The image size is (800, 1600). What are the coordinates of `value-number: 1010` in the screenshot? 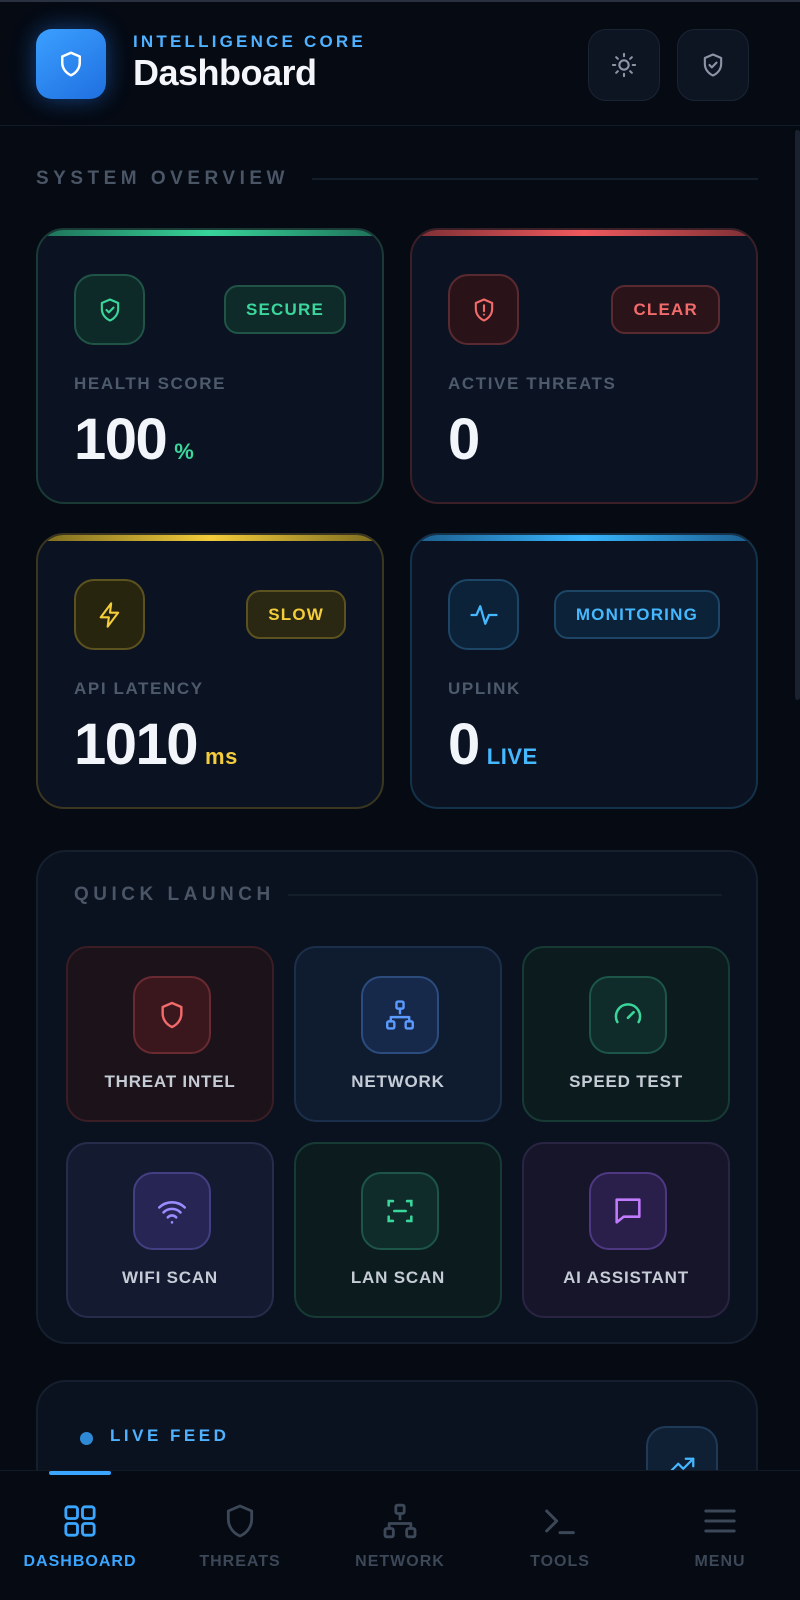 It's located at (136, 744).